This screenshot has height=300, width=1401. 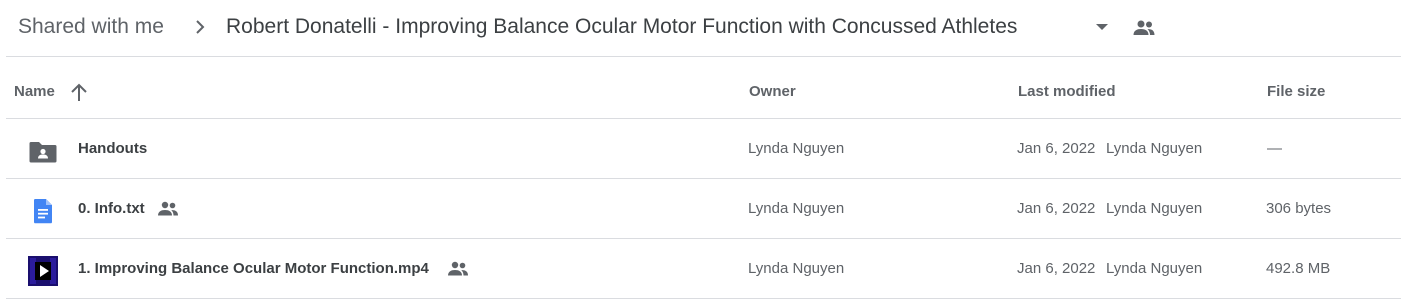 I want to click on file-size: —, so click(x=1274, y=148).